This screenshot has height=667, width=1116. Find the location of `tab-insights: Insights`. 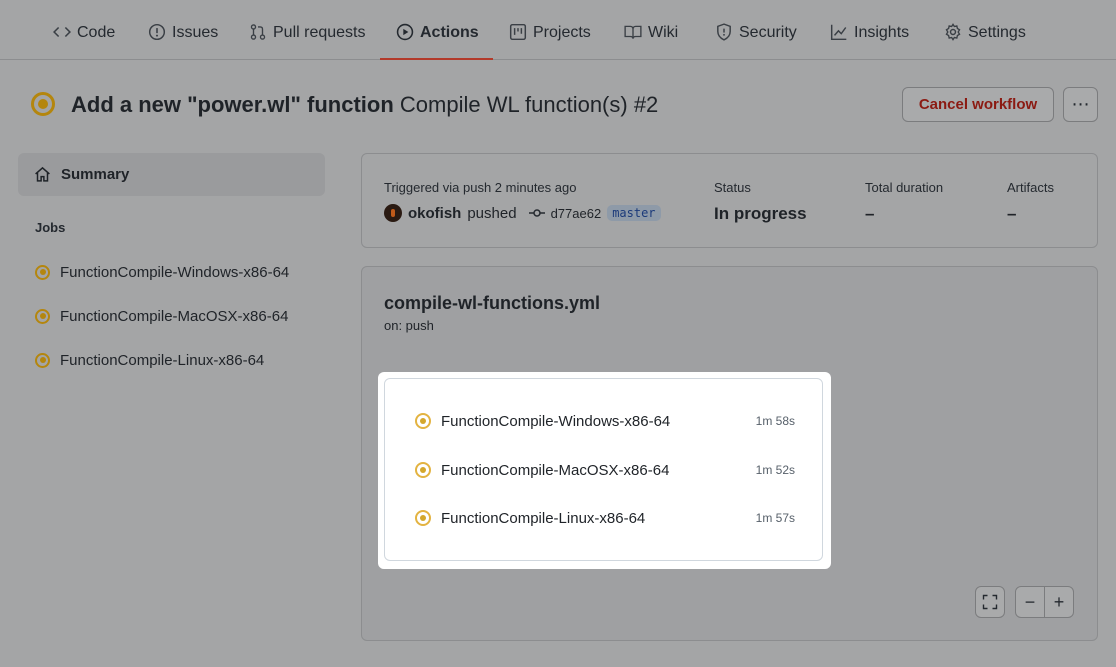

tab-insights: Insights is located at coordinates (869, 36).